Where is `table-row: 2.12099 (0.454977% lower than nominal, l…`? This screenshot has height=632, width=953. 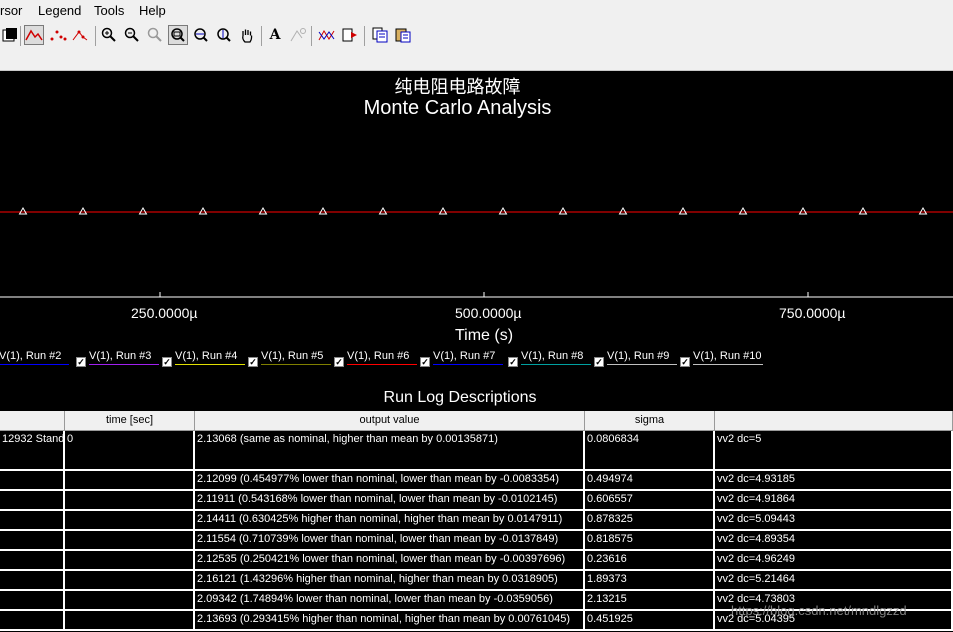 table-row: 2.12099 (0.454977% lower than nominal, l… is located at coordinates (476, 481).